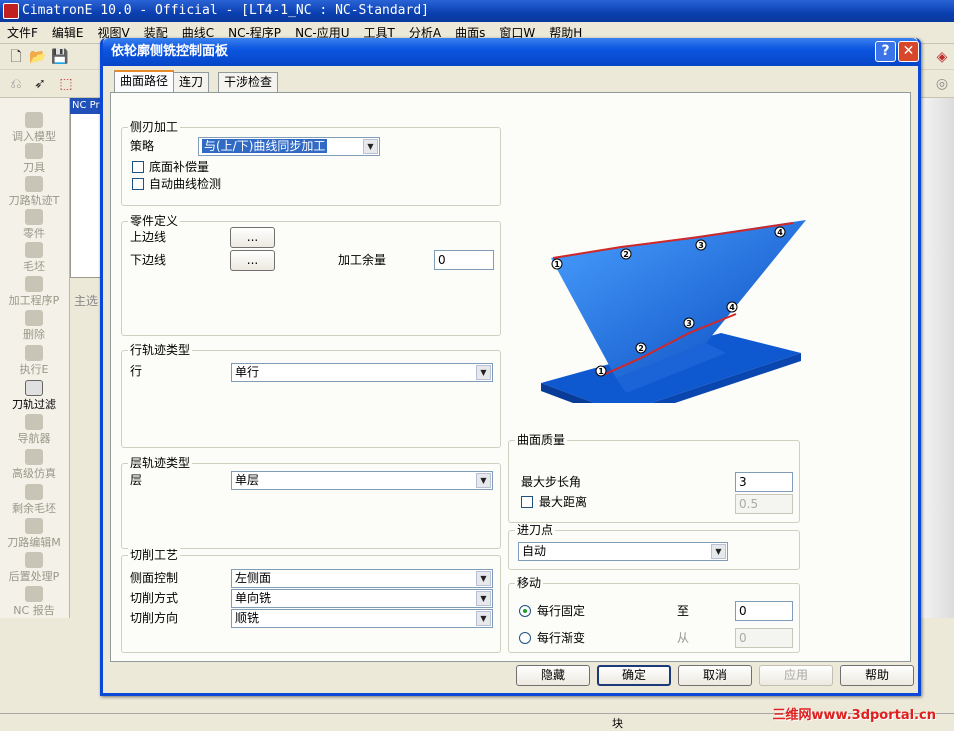 Image resolution: width=954 pixels, height=731 pixels. Describe the element at coordinates (34, 388) in the screenshot. I see `filter-icon` at that location.